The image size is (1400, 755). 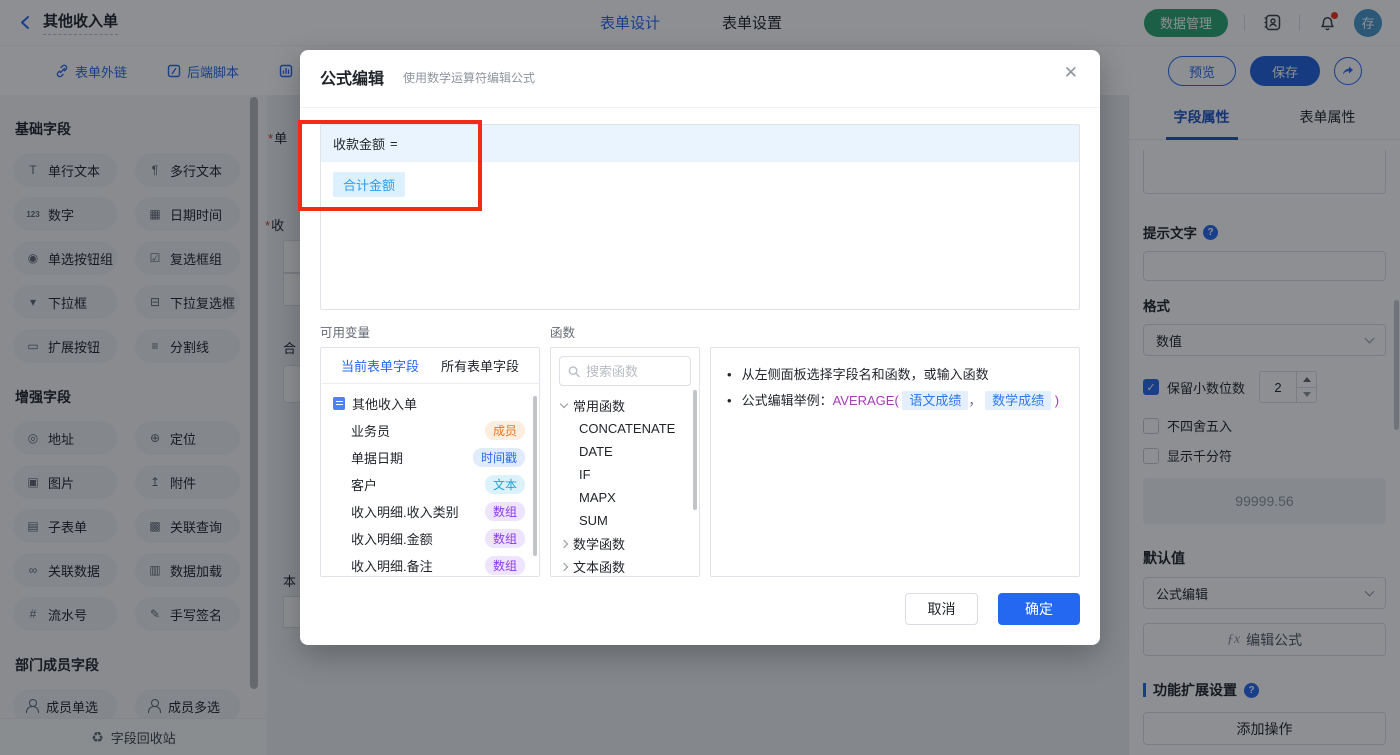 I want to click on header-divider, so click(x=700, y=107).